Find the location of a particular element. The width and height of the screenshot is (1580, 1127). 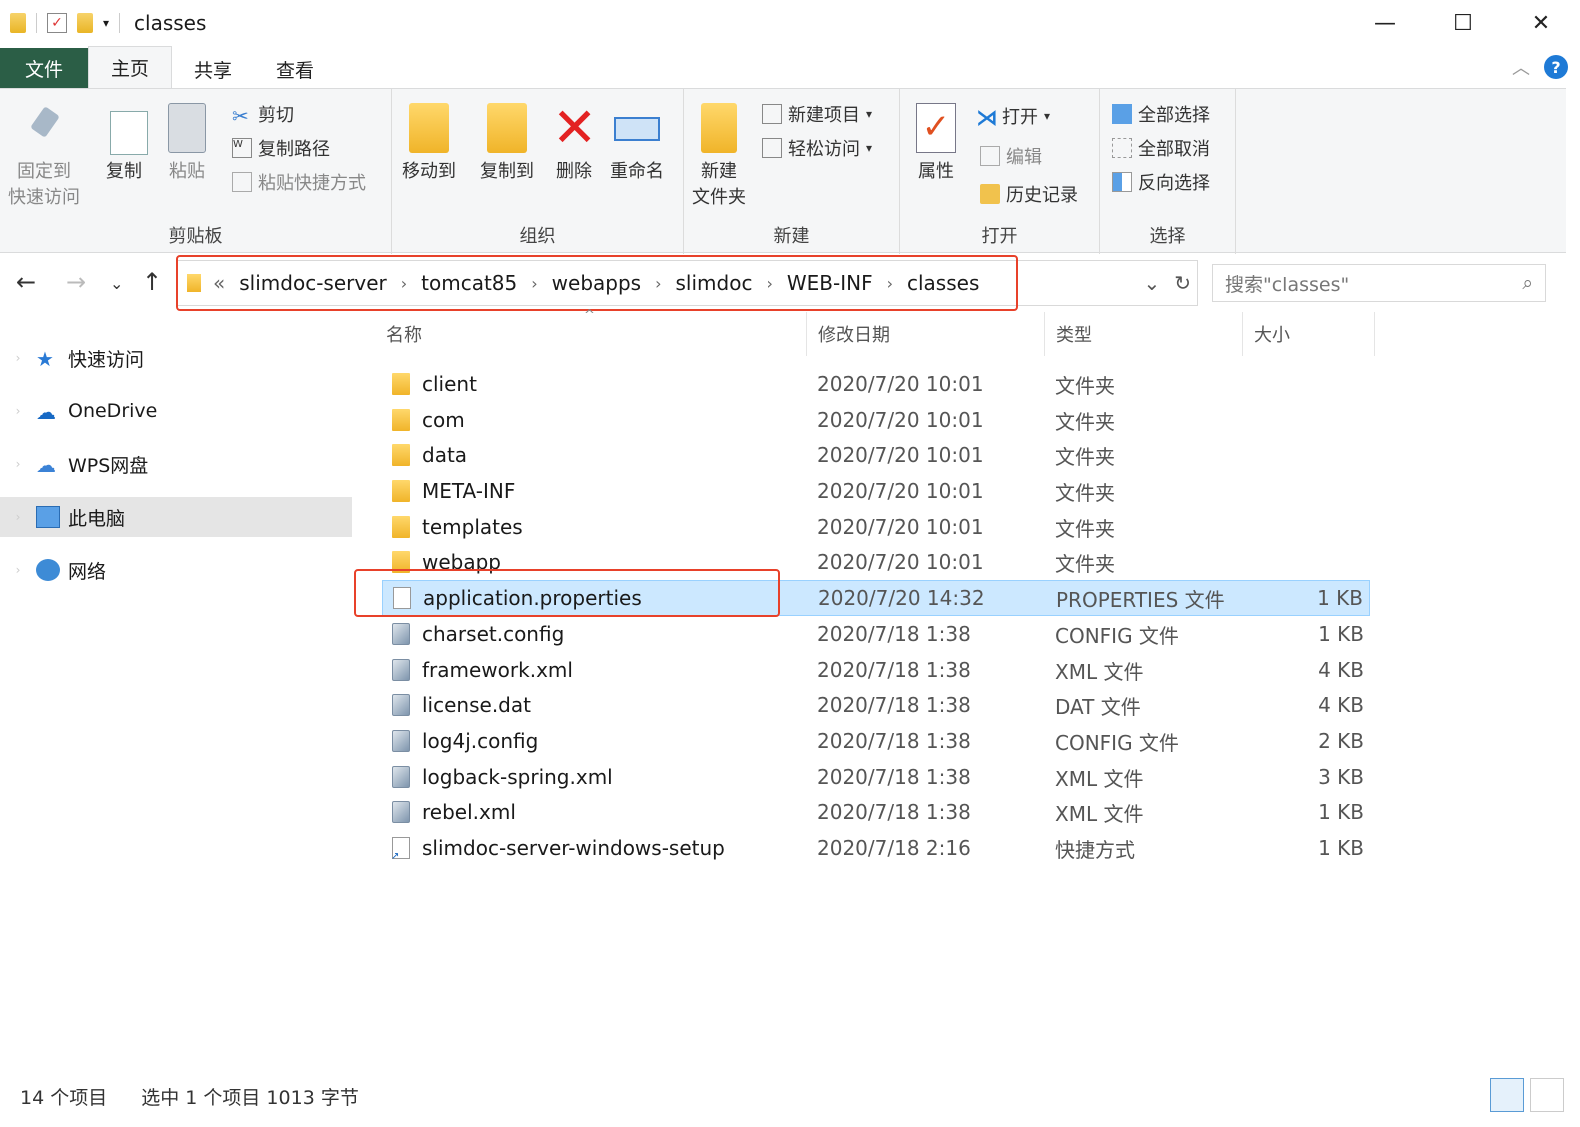

minimize-button: — is located at coordinates (1385, 23).